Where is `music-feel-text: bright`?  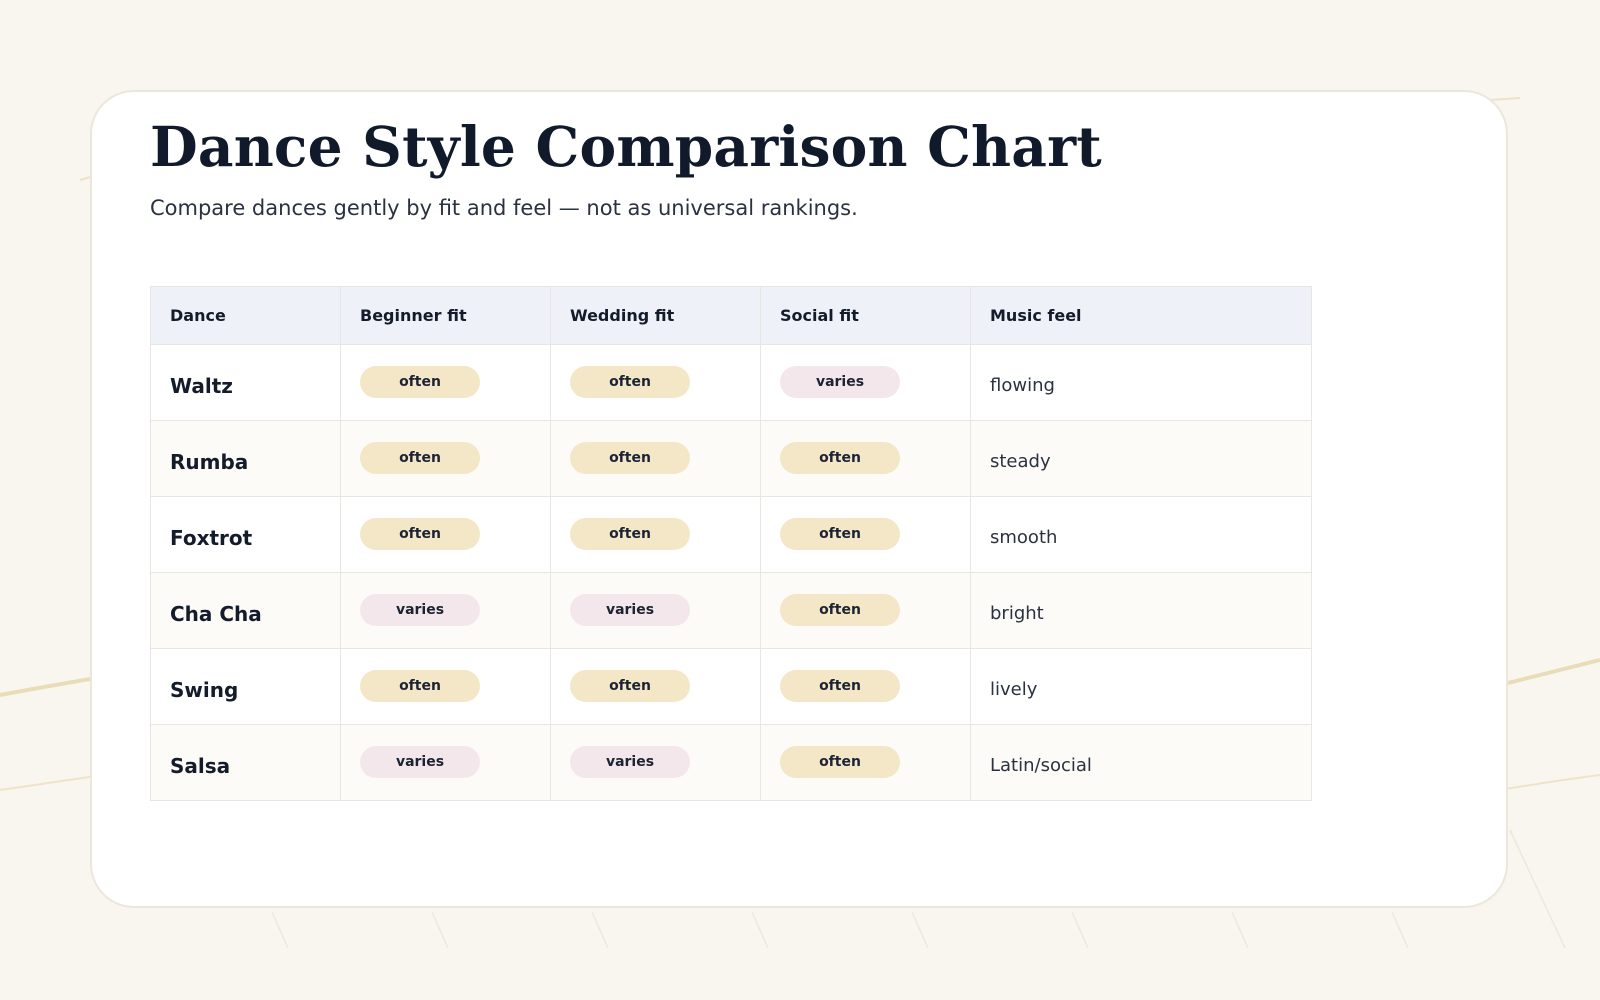
music-feel-text: bright is located at coordinates (1017, 613).